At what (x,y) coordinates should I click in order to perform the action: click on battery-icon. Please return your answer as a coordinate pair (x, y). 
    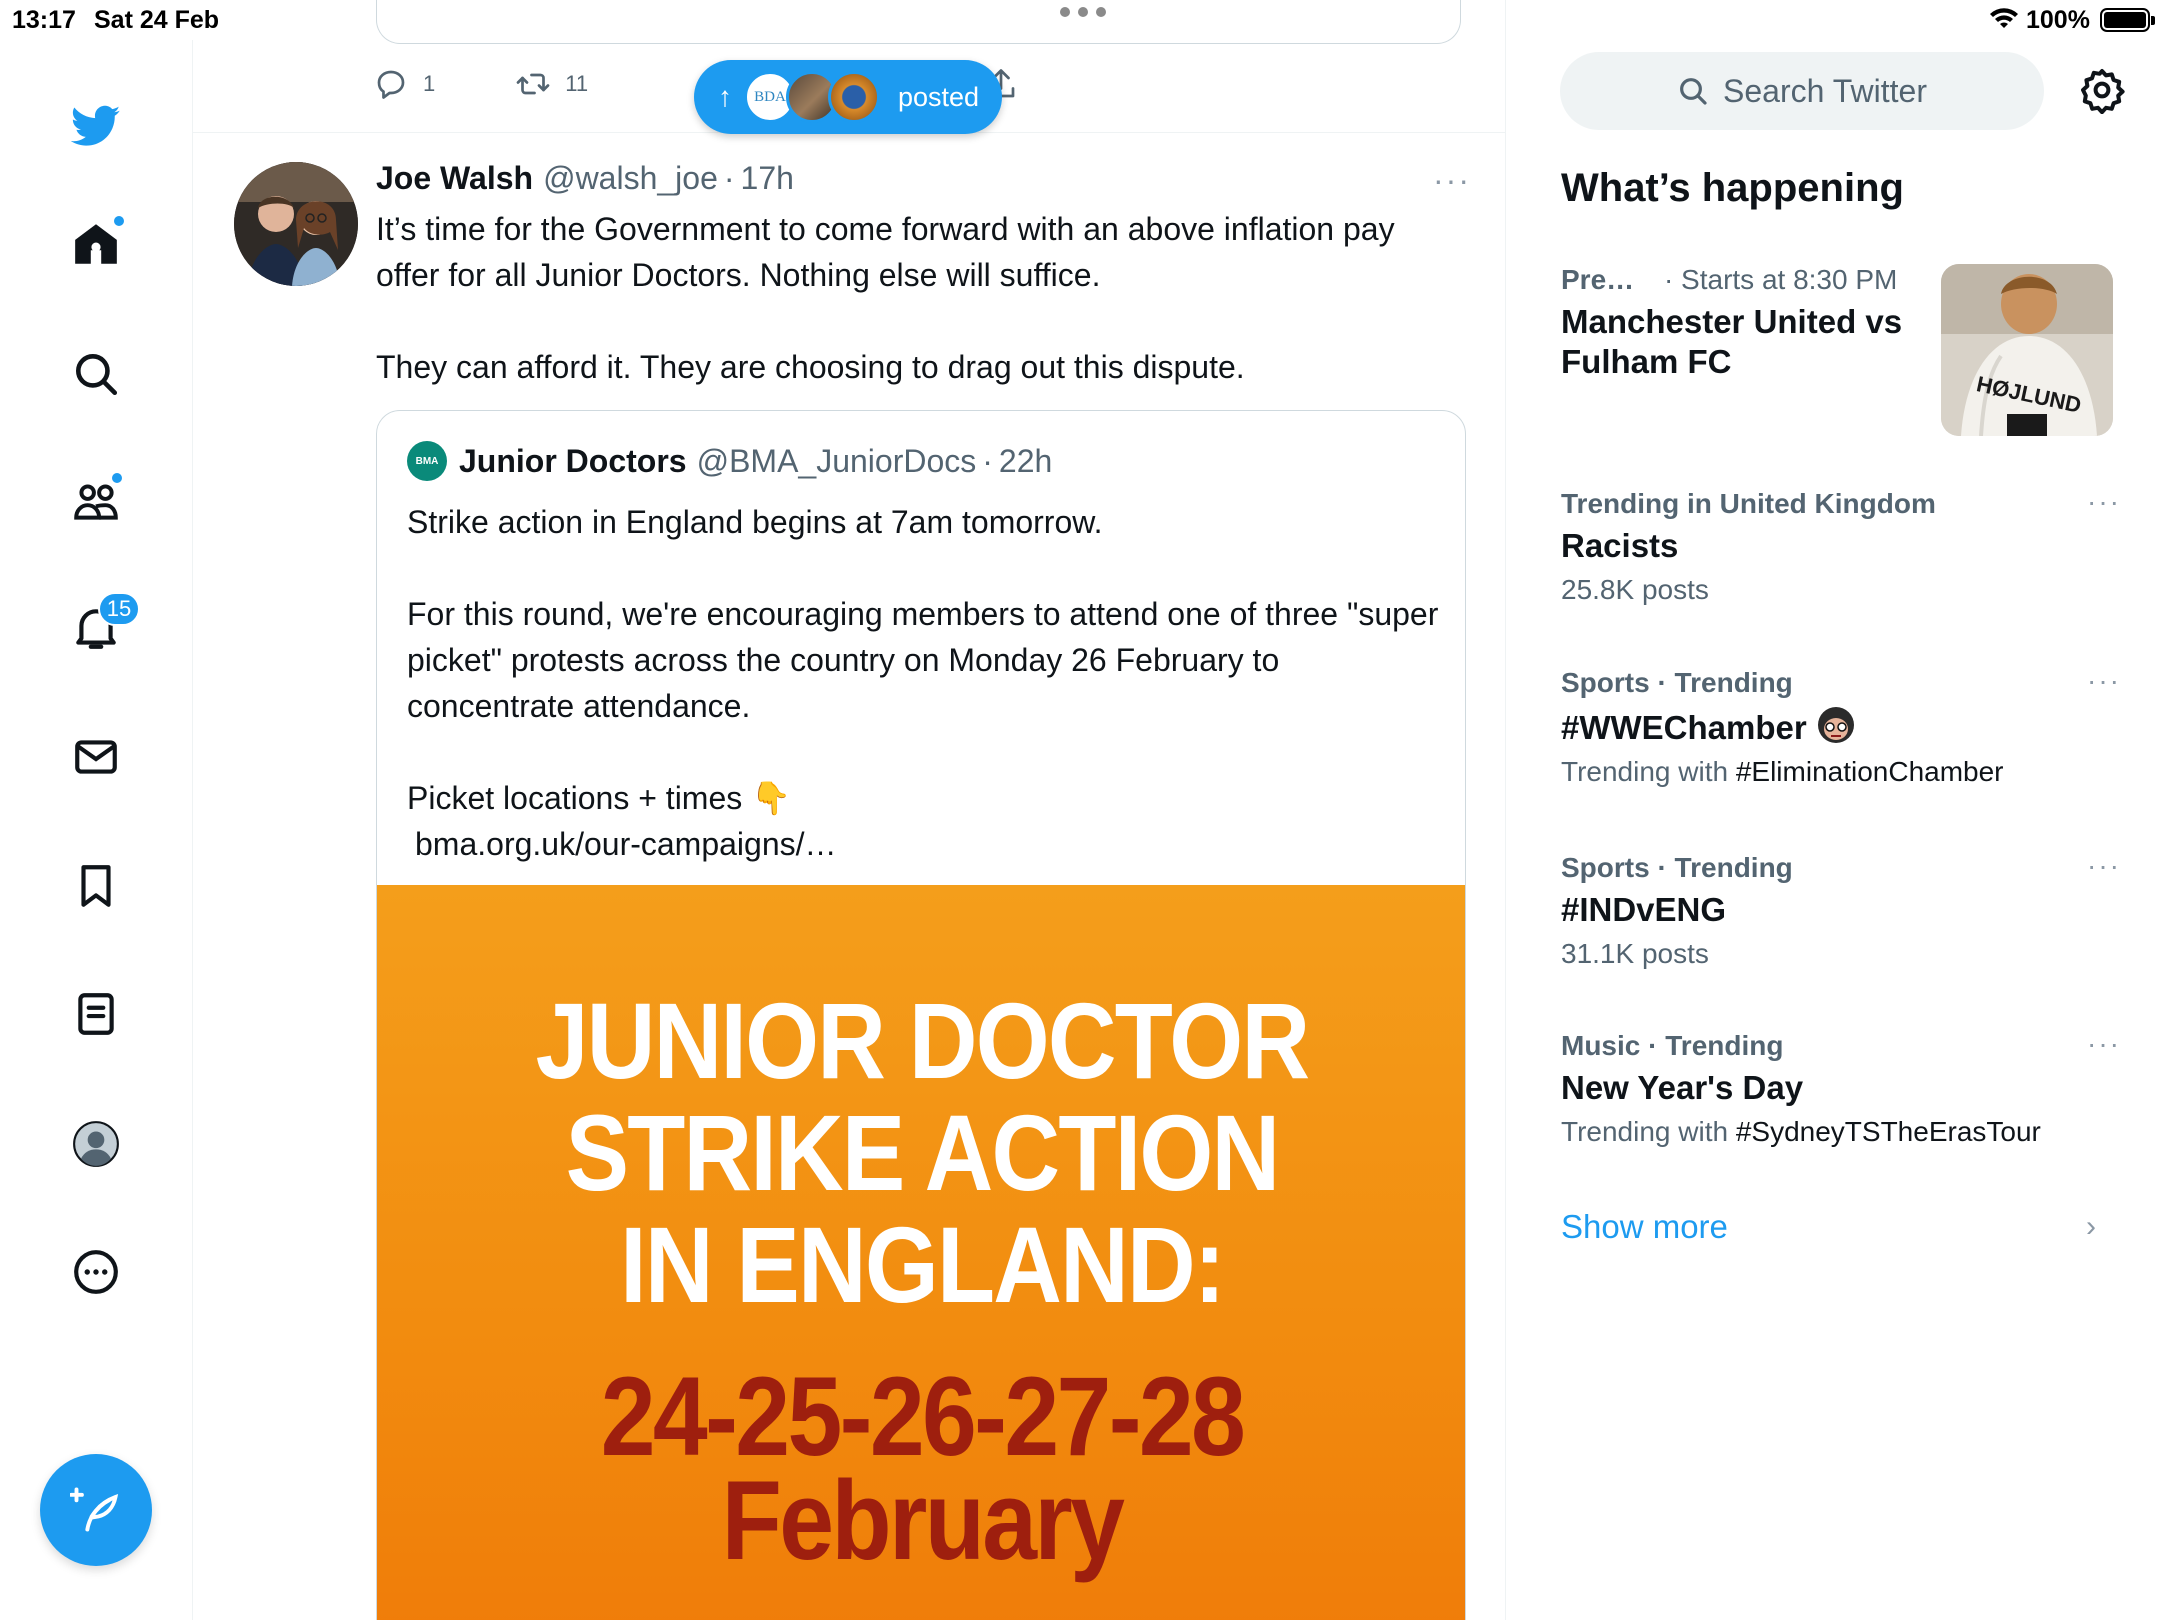
    Looking at the image, I should click on (2127, 20).